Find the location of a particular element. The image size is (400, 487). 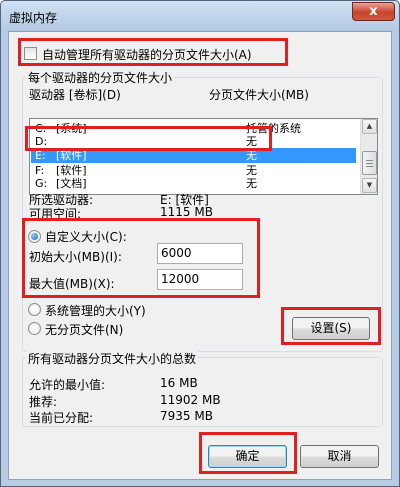

no-paging-radio is located at coordinates (34, 328).